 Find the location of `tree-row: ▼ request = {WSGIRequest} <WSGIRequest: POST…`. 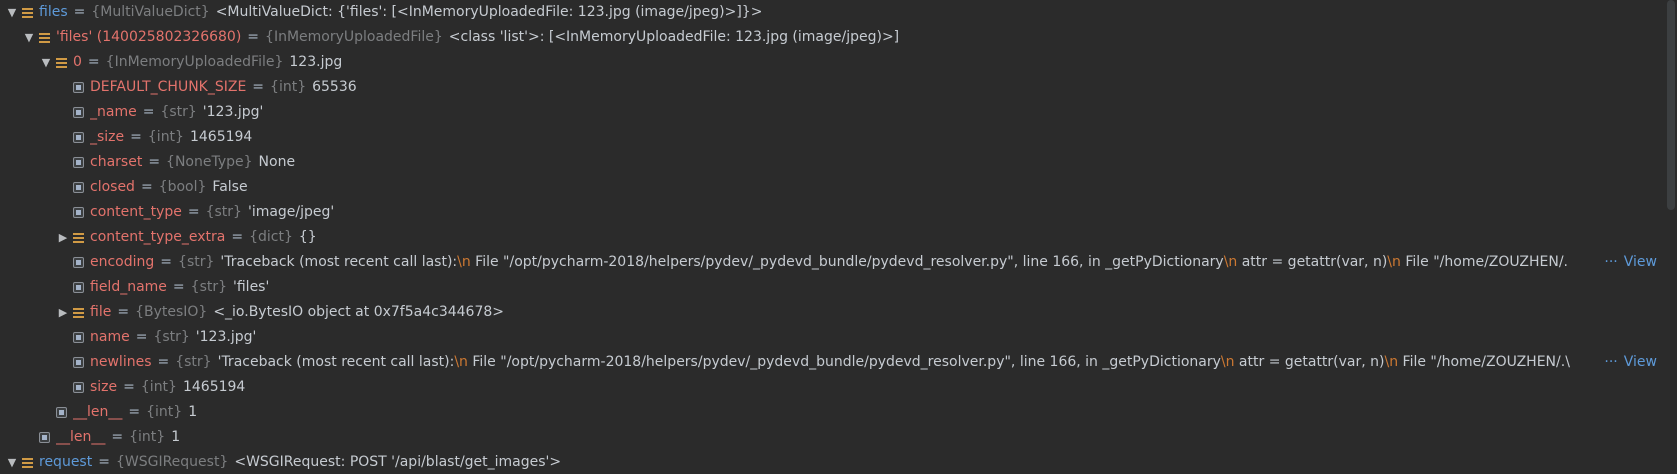

tree-row: ▼ request = {WSGIRequest} <WSGIRequest: POST… is located at coordinates (832, 462).